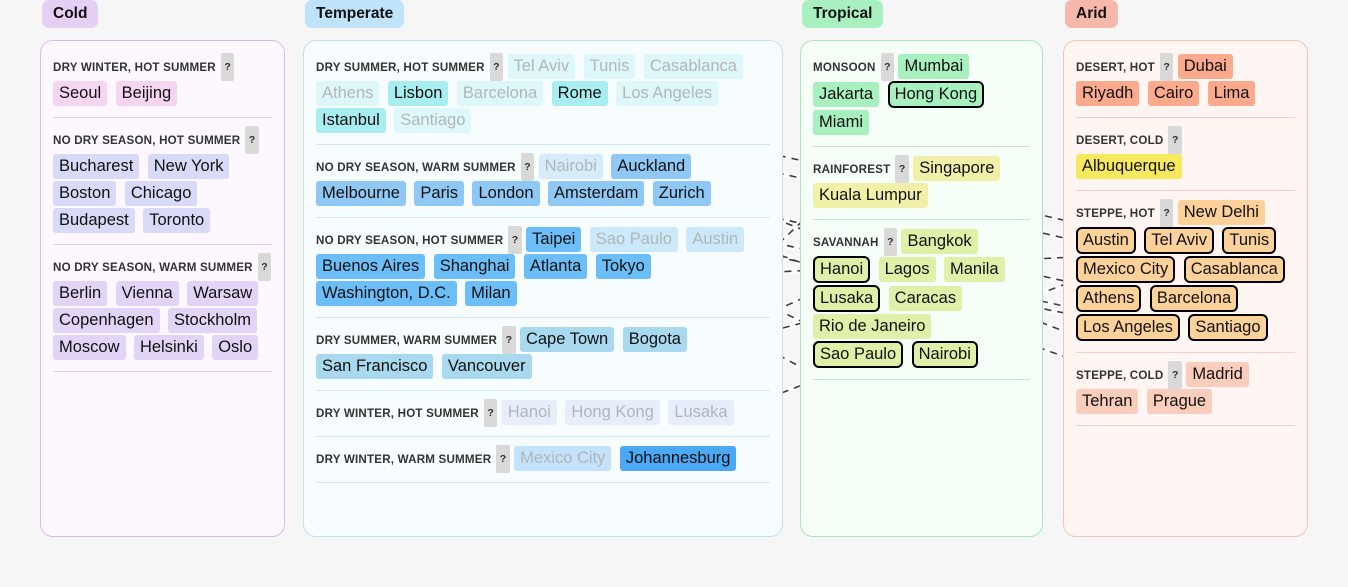  Describe the element at coordinates (957, 168) in the screenshot. I see `city-chip: Singapore` at that location.